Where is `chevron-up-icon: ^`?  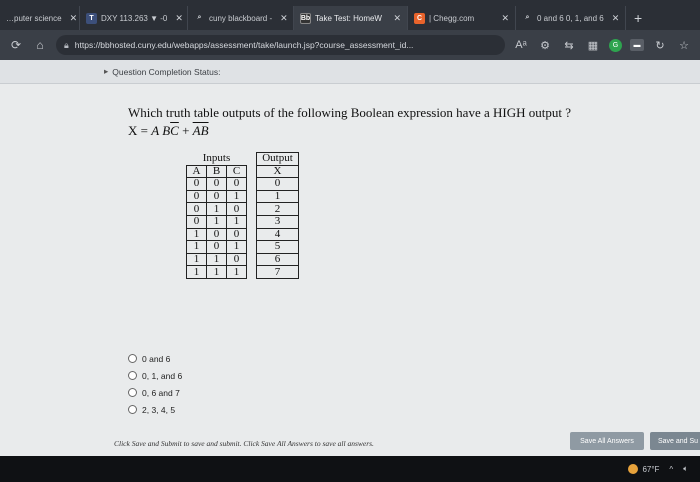 chevron-up-icon: ^ is located at coordinates (671, 469).